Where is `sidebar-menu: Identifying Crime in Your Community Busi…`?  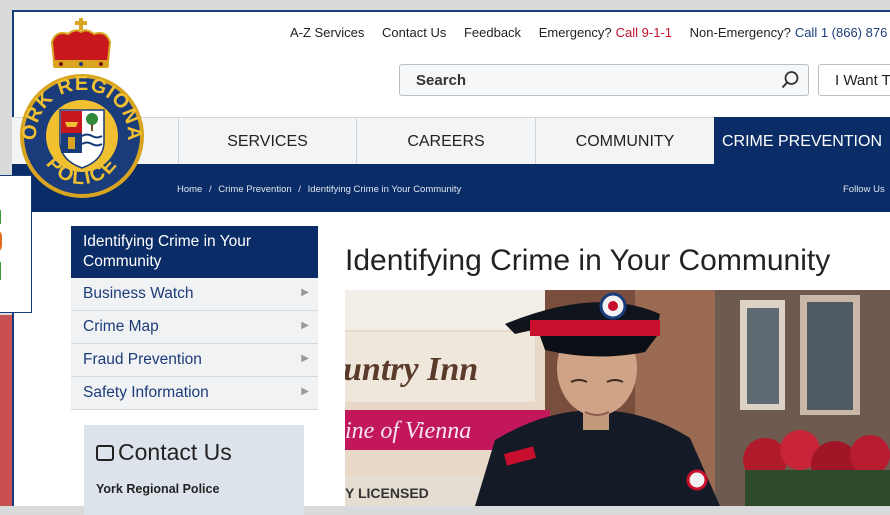 sidebar-menu: Identifying Crime in Your Community Busi… is located at coordinates (194, 318).